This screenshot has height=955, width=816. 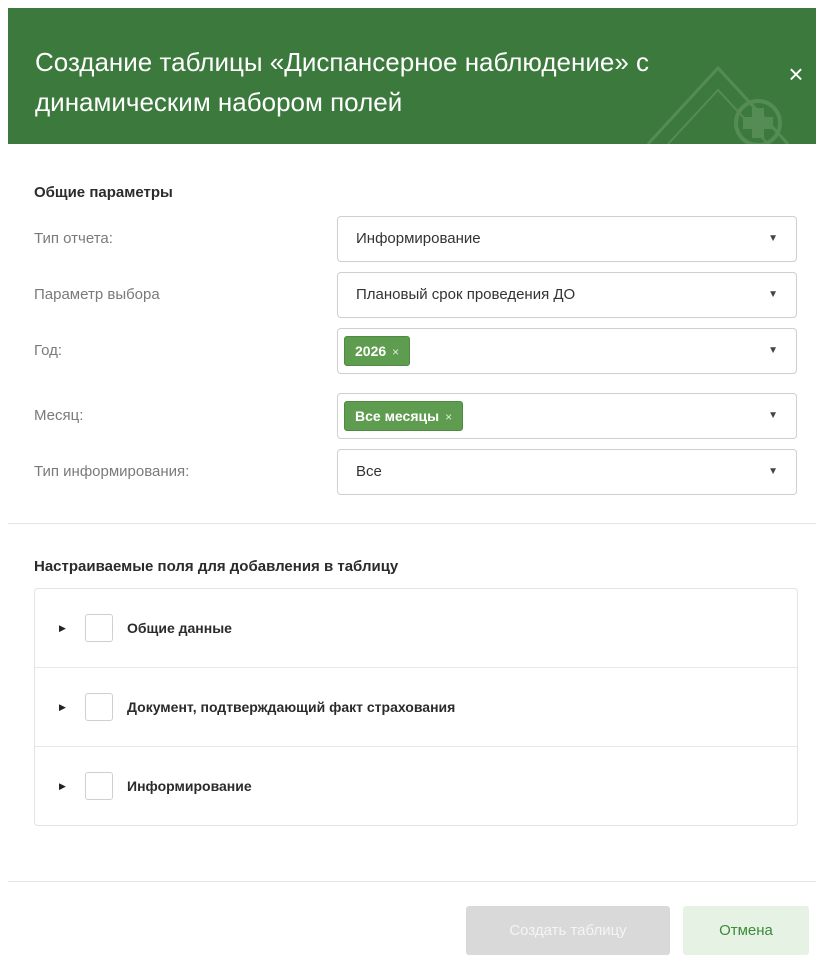 What do you see at coordinates (568, 930) in the screenshot?
I see `create-table-button: Создать таблицу` at bounding box center [568, 930].